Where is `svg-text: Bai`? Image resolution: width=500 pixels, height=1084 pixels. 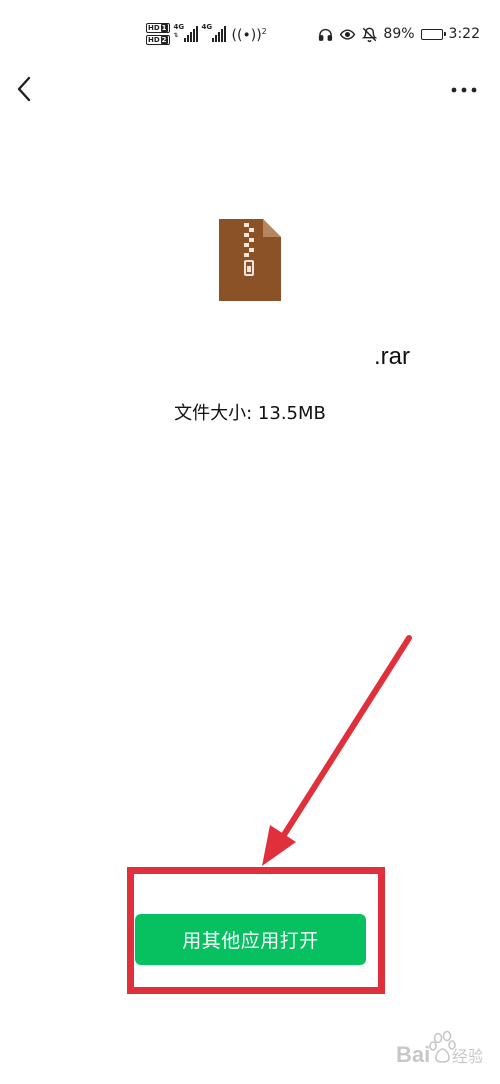
svg-text: Bai is located at coordinates (413, 1054).